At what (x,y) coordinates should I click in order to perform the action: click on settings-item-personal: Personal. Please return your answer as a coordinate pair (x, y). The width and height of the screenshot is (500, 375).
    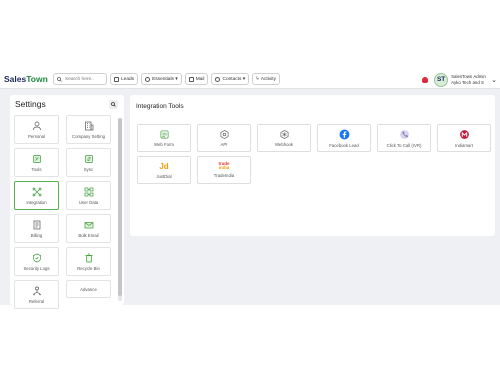
    Looking at the image, I should click on (36, 129).